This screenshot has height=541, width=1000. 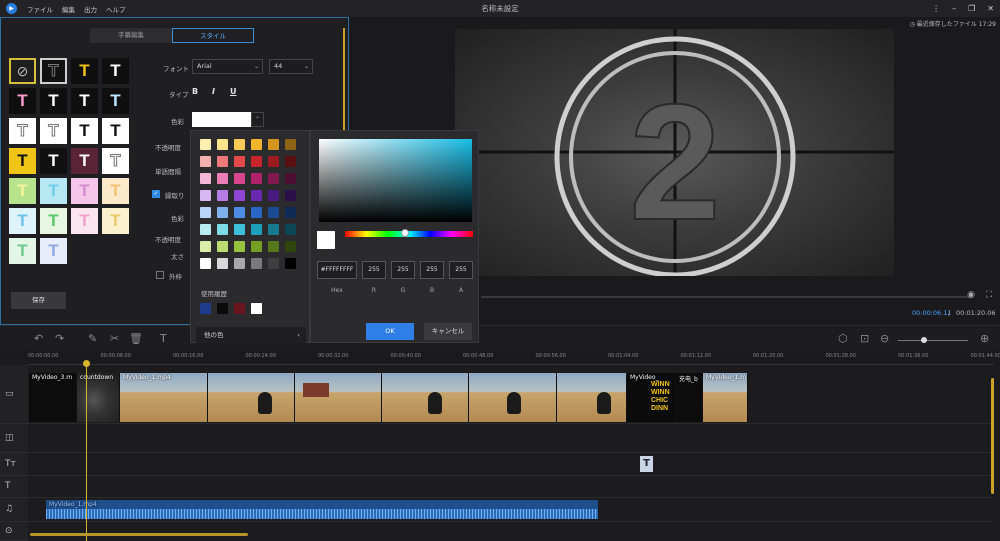 What do you see at coordinates (989, 295) in the screenshot?
I see `fullscreen-icon: ⛶` at bounding box center [989, 295].